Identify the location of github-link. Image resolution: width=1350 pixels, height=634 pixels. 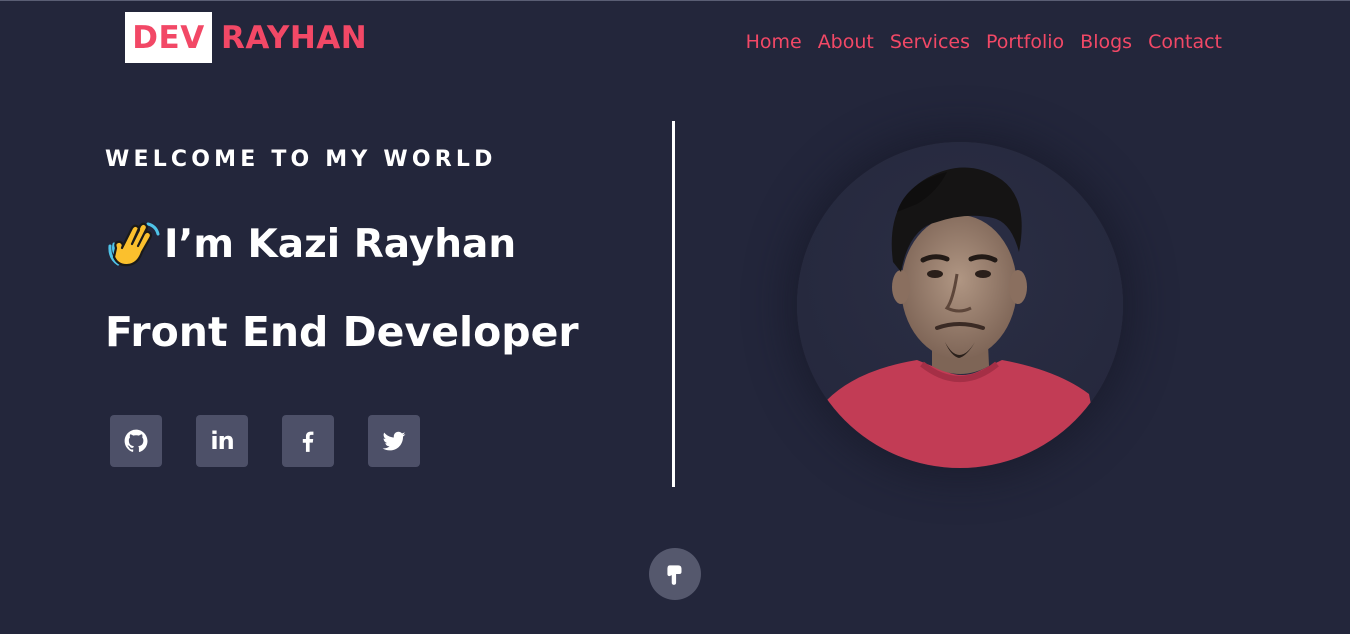
(136, 441).